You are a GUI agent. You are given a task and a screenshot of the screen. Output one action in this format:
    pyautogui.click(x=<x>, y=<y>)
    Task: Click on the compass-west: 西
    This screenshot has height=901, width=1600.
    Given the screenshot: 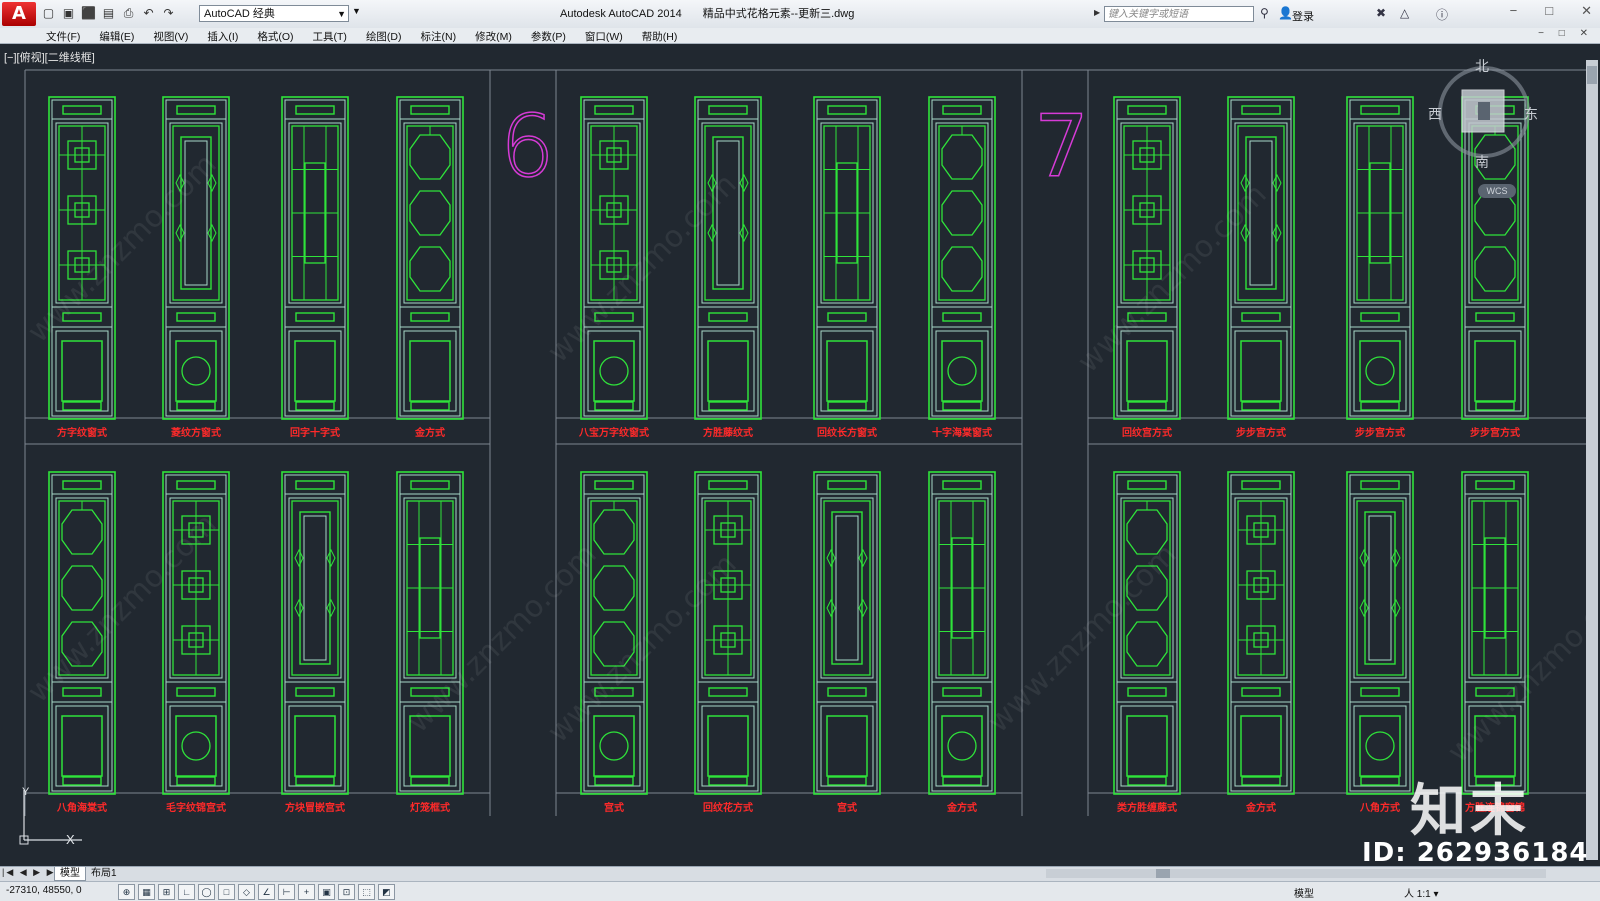 What is the action you would take?
    pyautogui.click(x=1435, y=114)
    